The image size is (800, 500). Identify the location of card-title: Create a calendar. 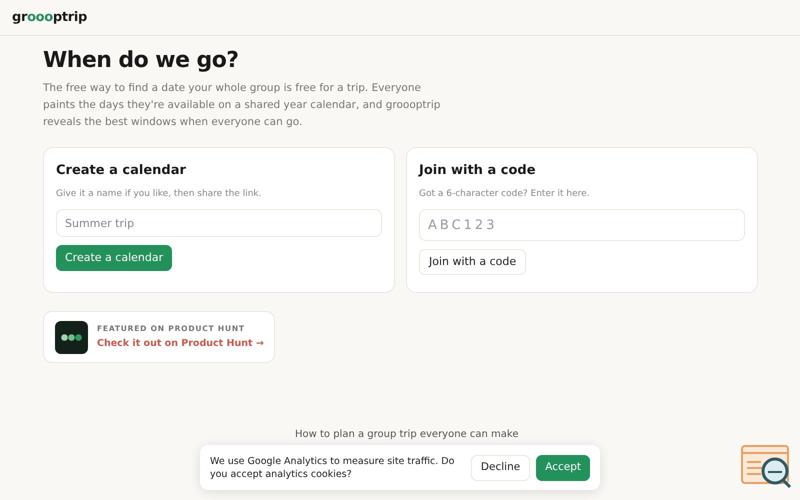
(121, 171).